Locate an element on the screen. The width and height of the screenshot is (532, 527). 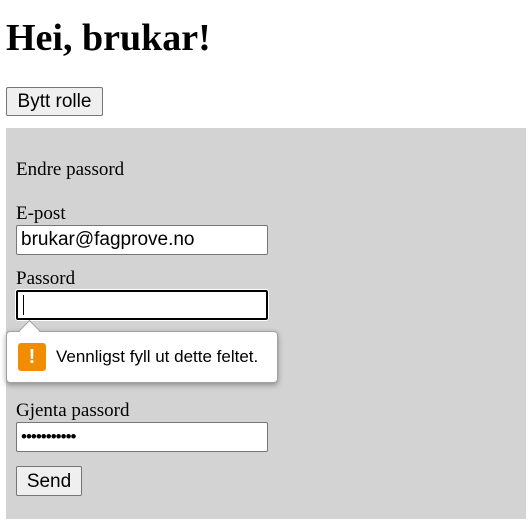
tooltip-message: Vennligst fyll ut dette feltet. is located at coordinates (157, 356).